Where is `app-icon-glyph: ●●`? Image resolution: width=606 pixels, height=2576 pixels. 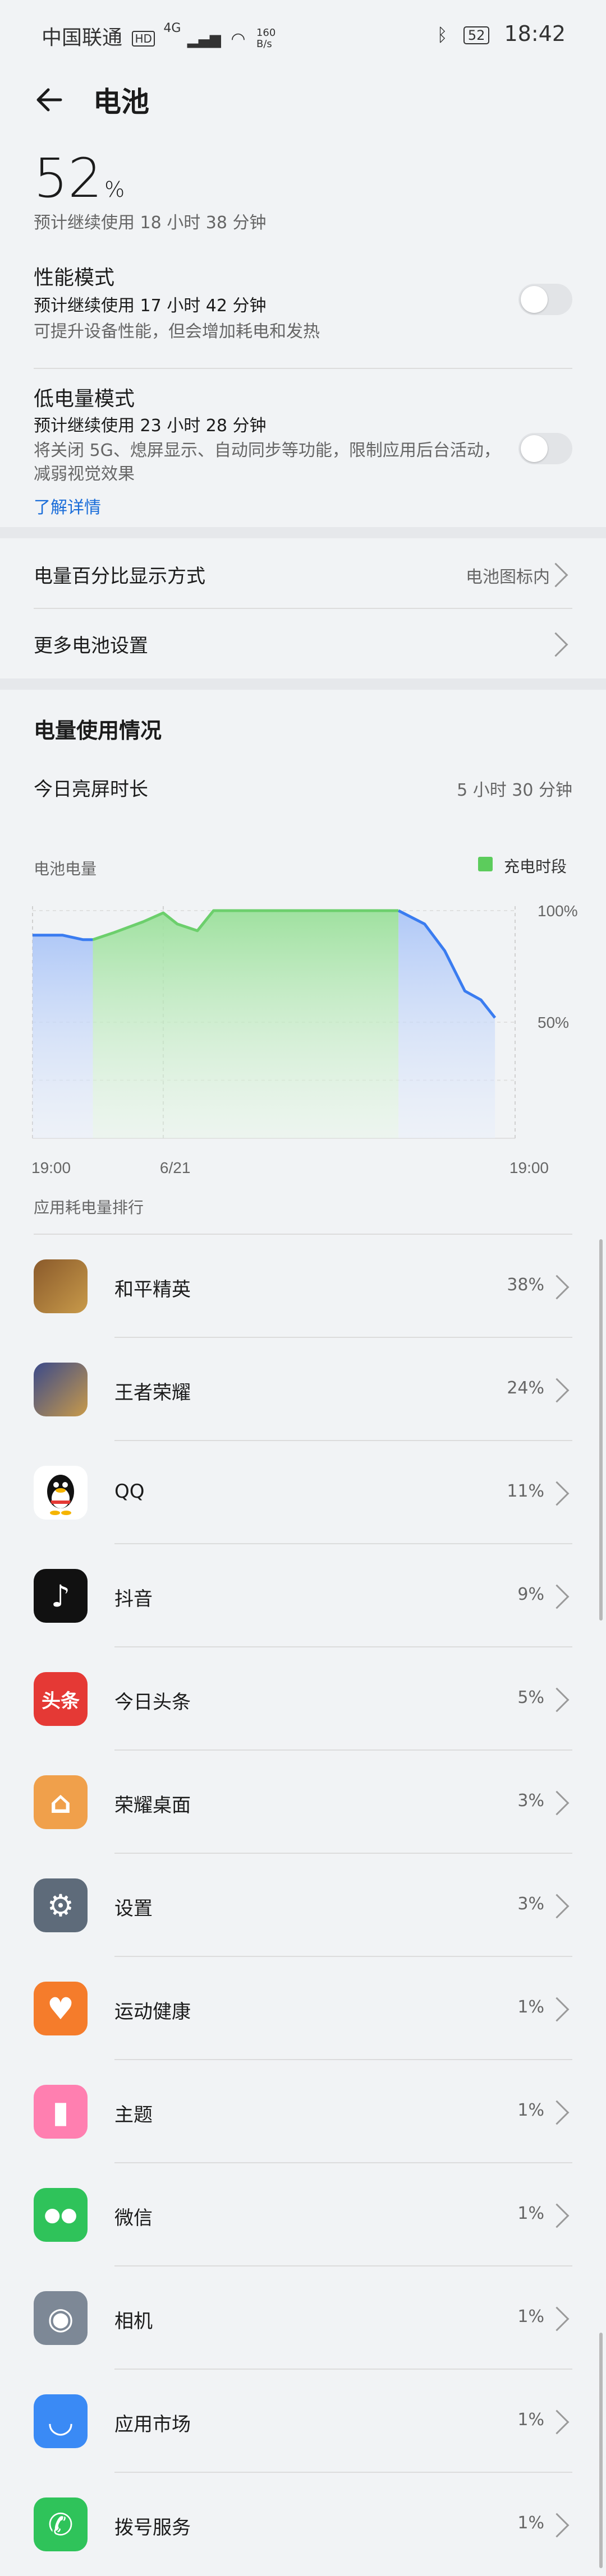
app-icon-glyph: ●● is located at coordinates (61, 2215).